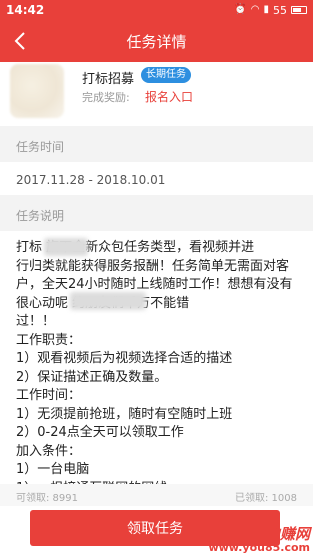 The height and width of the screenshot is (557, 320). Describe the element at coordinates (49, 395) in the screenshot. I see `desc-line: 工作时间：` at that location.